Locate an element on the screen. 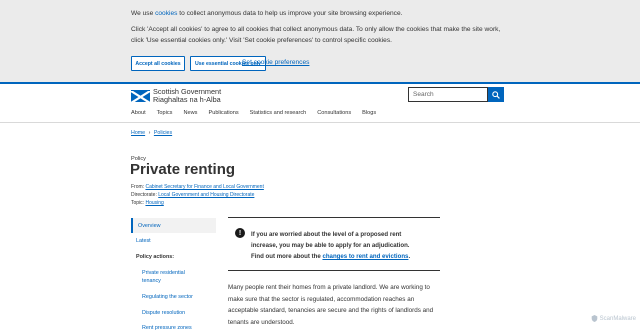  breadcrumb-policies: Policies is located at coordinates (163, 133).